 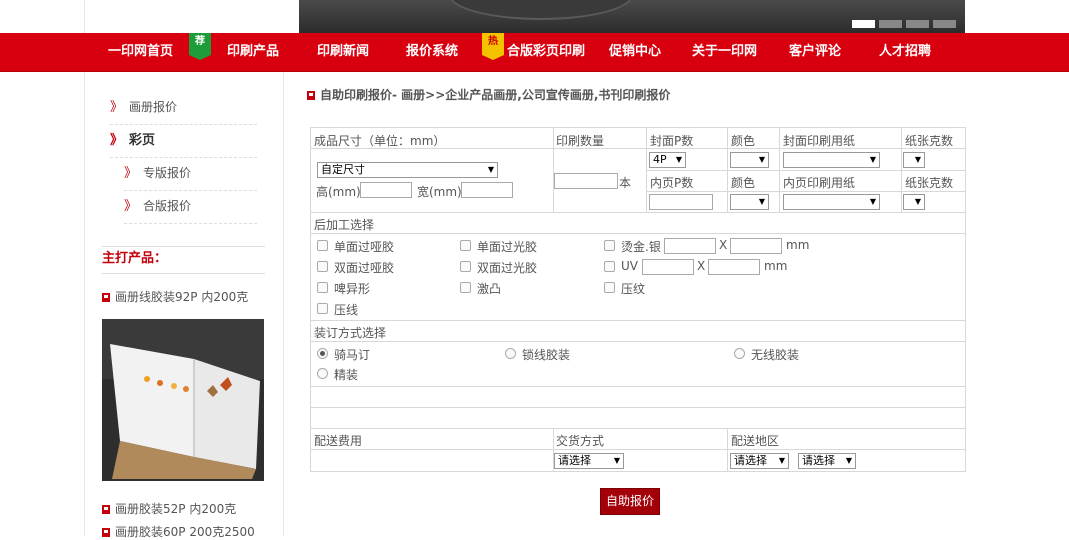 What do you see at coordinates (510, 353) in the screenshot?
I see `radio-sewn-perfect` at bounding box center [510, 353].